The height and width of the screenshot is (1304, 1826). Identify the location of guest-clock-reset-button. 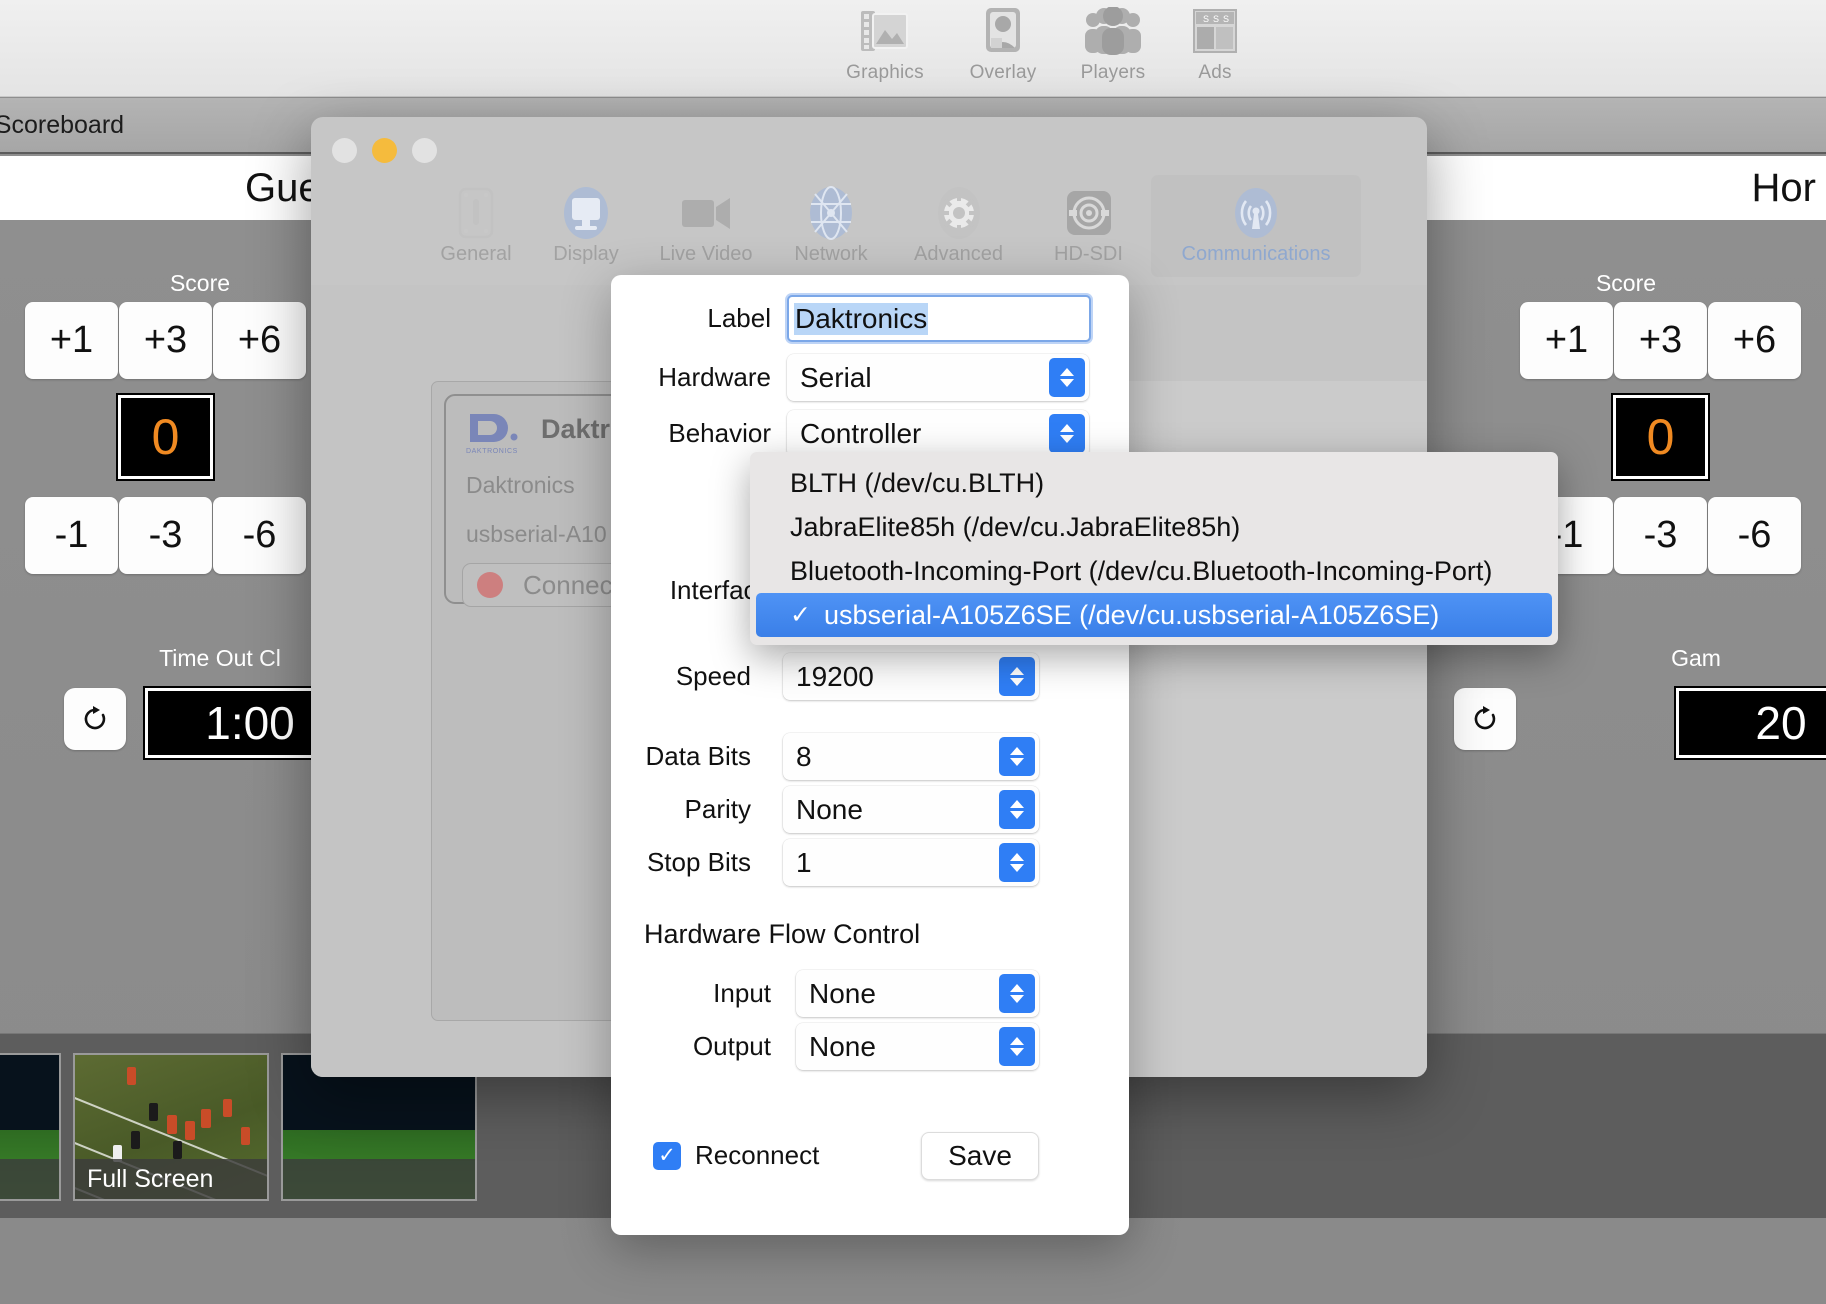
(95, 719).